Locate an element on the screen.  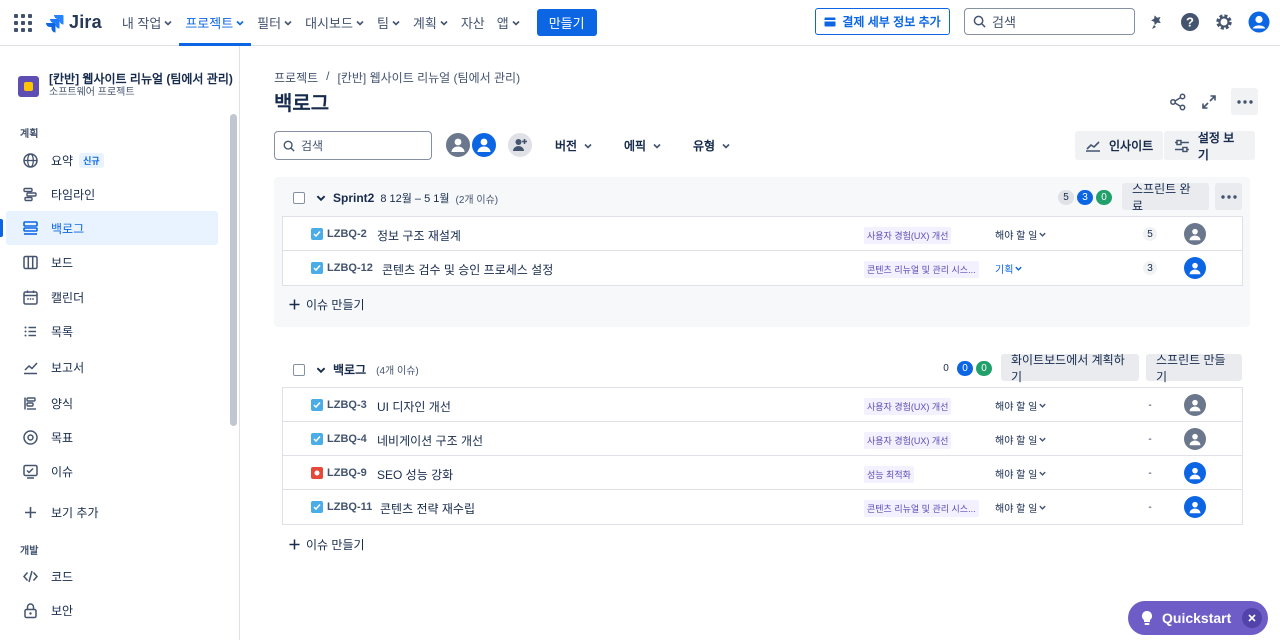
complete-sprint-button: 스프린트 완료 is located at coordinates (1165, 197).